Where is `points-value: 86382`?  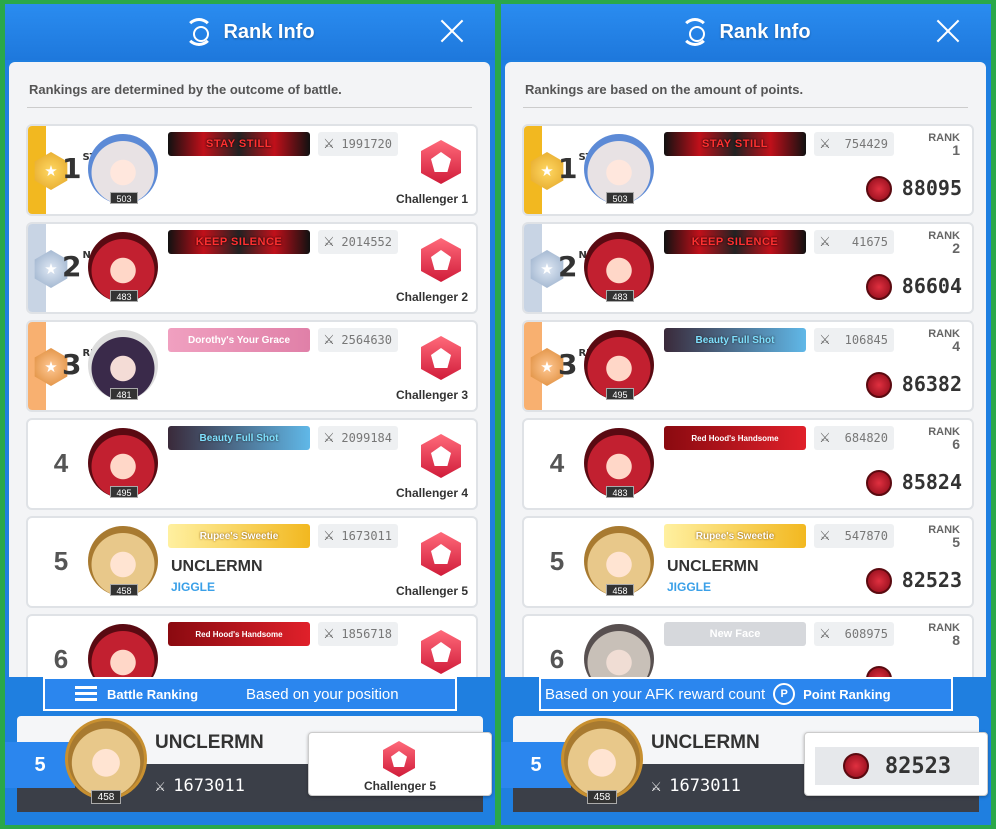 points-value: 86382 is located at coordinates (931, 384).